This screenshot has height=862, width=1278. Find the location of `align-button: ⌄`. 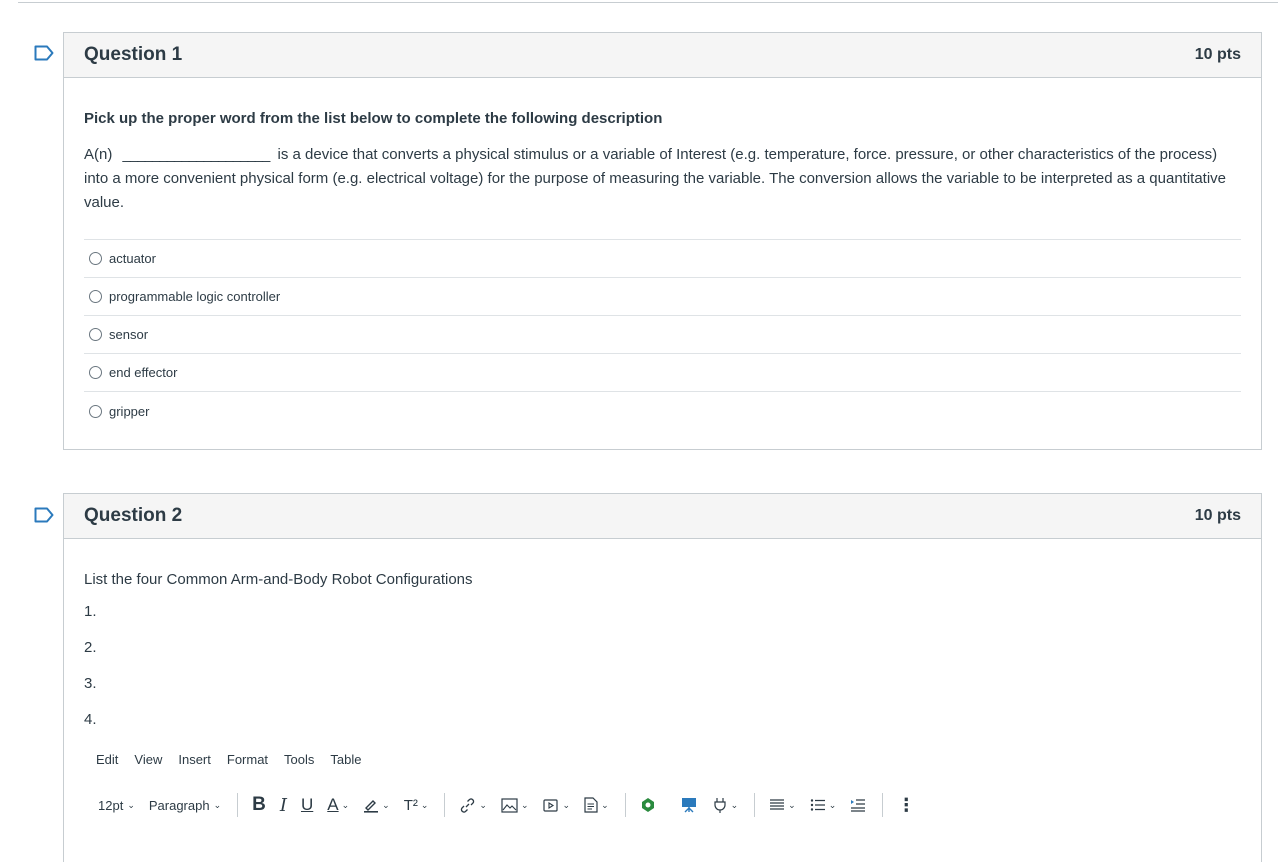

align-button: ⌄ is located at coordinates (782, 805).